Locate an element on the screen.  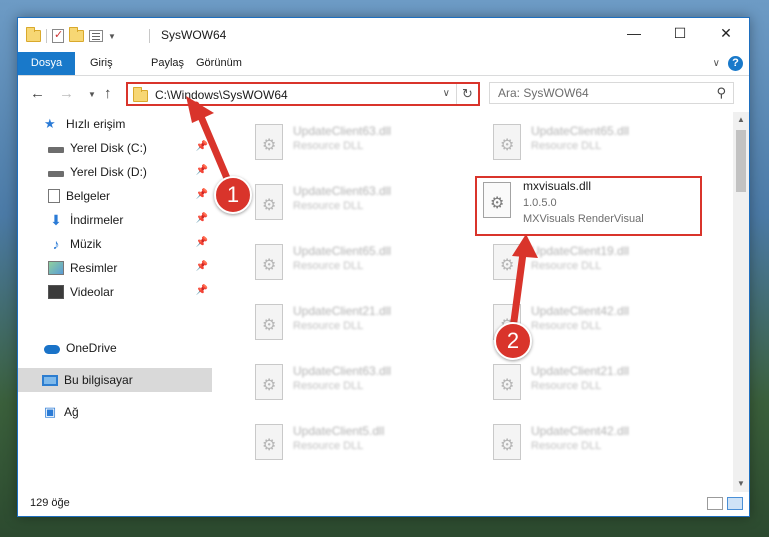
details-view-icon is located at coordinates (715, 503).